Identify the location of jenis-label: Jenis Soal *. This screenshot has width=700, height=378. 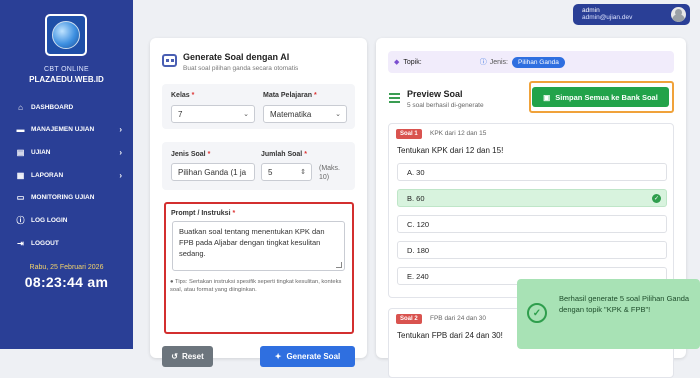
(191, 154).